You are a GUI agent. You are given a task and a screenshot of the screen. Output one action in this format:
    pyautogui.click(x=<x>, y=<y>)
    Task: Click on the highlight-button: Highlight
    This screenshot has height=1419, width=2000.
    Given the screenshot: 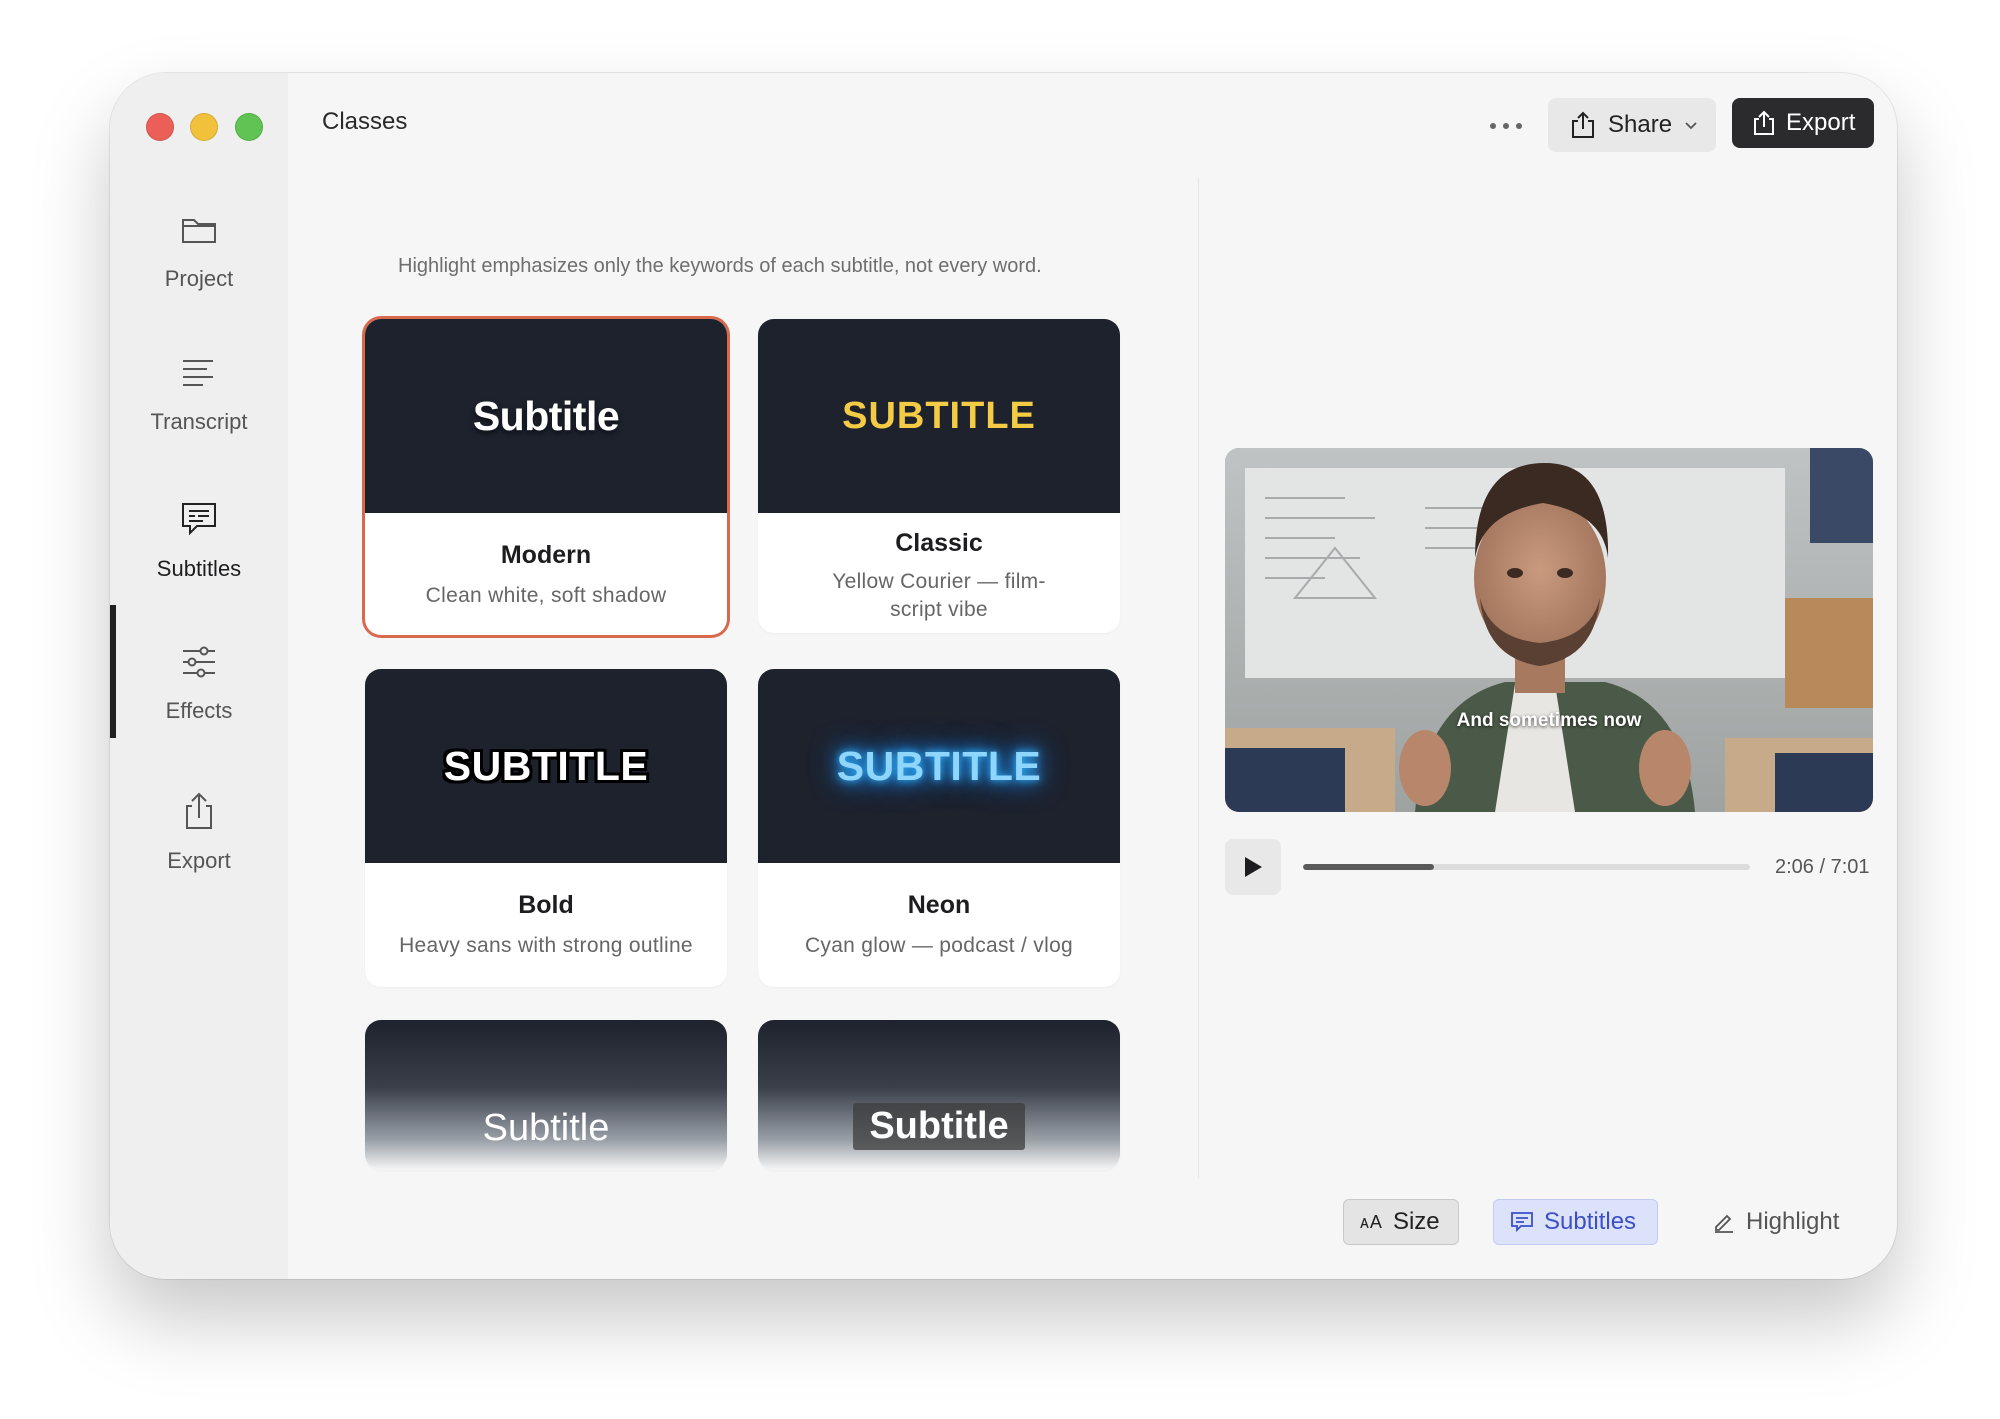 What is the action you would take?
    pyautogui.click(x=1776, y=1222)
    